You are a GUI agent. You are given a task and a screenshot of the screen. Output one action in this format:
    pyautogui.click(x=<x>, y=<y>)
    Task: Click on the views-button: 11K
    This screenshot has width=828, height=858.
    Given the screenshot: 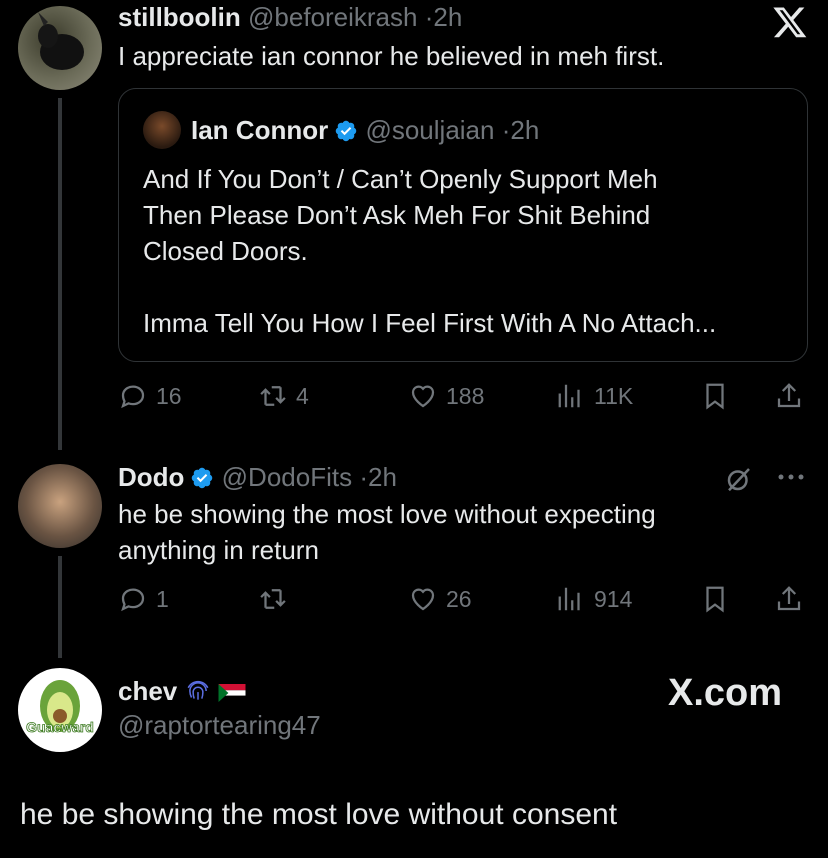 What is the action you would take?
    pyautogui.click(x=594, y=396)
    